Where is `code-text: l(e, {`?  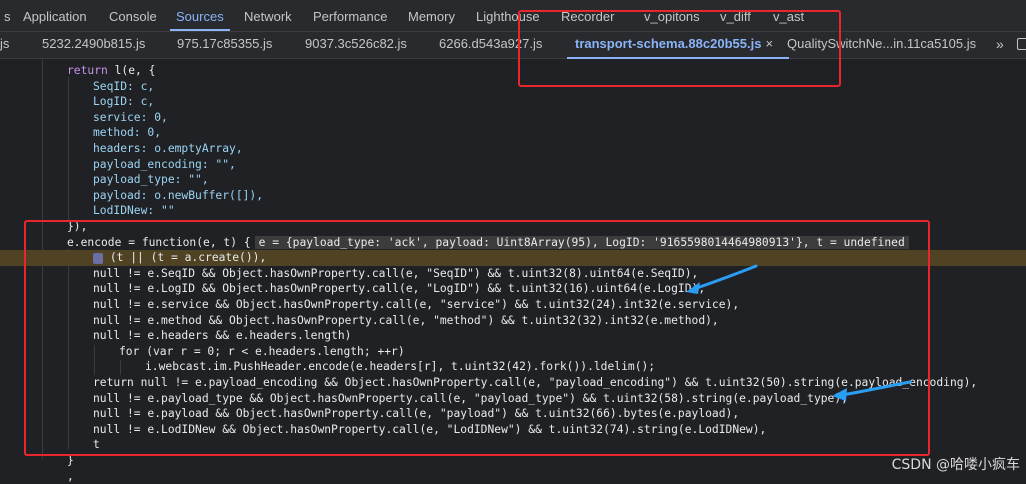 code-text: l(e, { is located at coordinates (135, 70).